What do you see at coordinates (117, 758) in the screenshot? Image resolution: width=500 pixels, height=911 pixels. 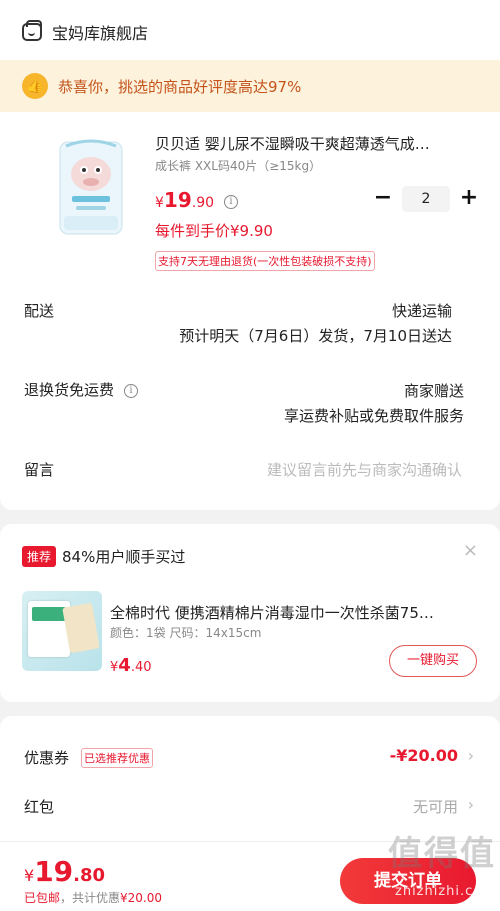 I see `coupon-tag: 已选推荐优惠` at bounding box center [117, 758].